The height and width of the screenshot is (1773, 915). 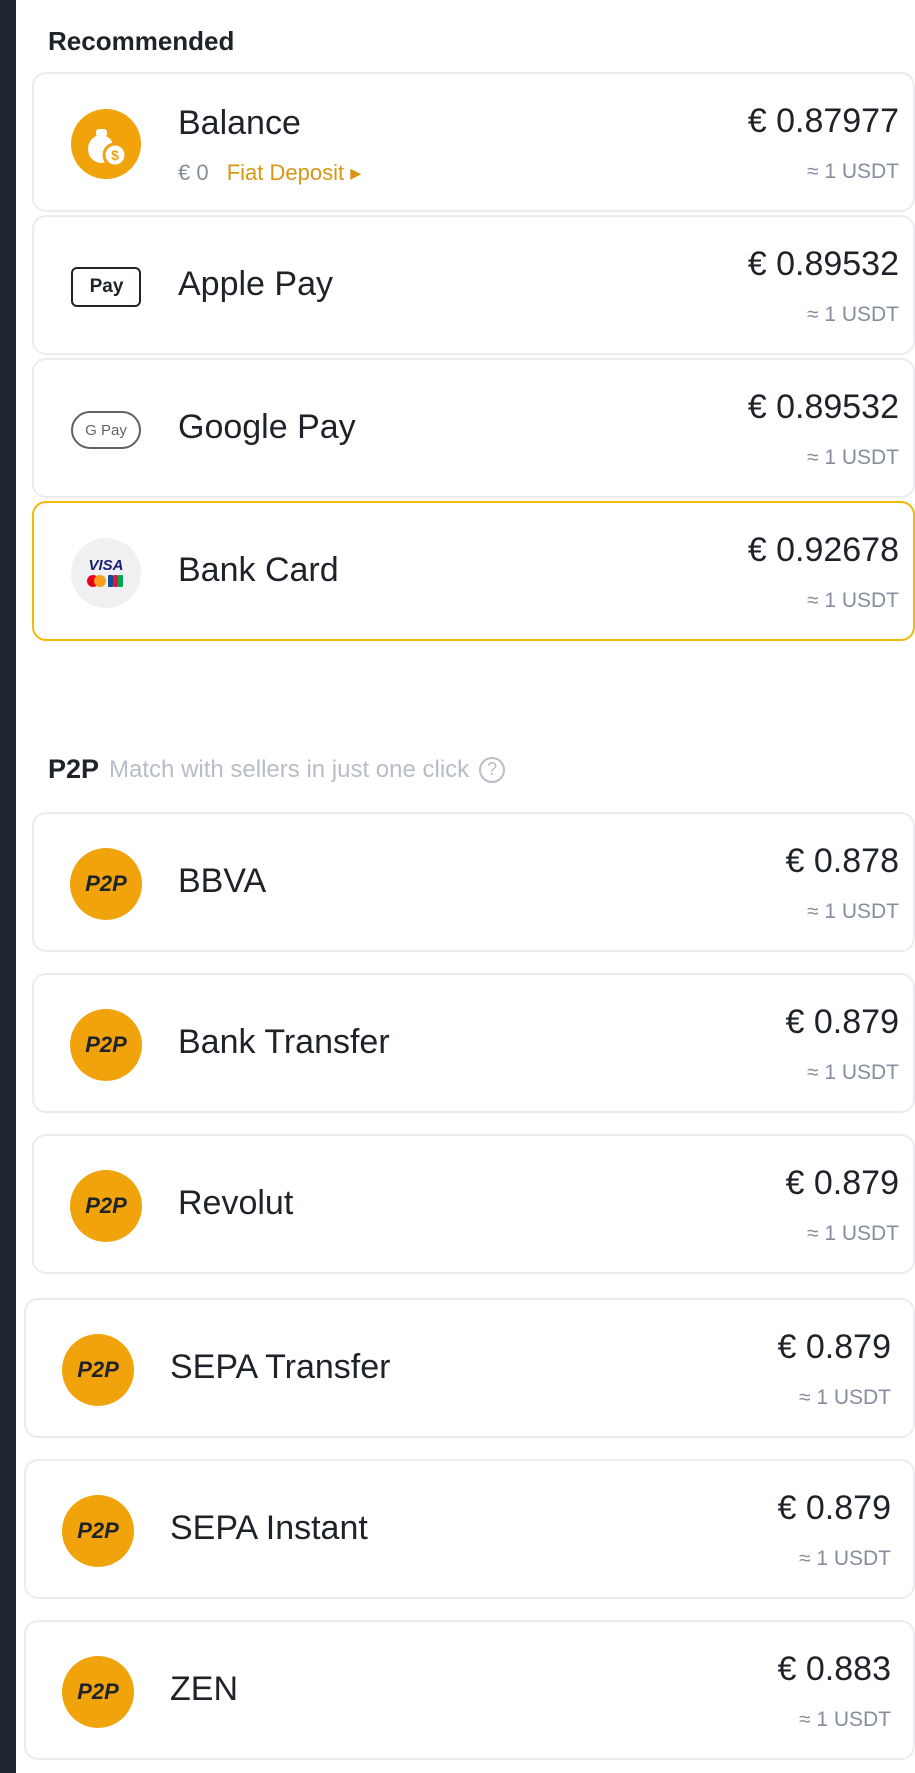 I want to click on payment-option-zen: P2P ZEN € 0.883 ≈ 1 USDT, so click(x=469, y=1690).